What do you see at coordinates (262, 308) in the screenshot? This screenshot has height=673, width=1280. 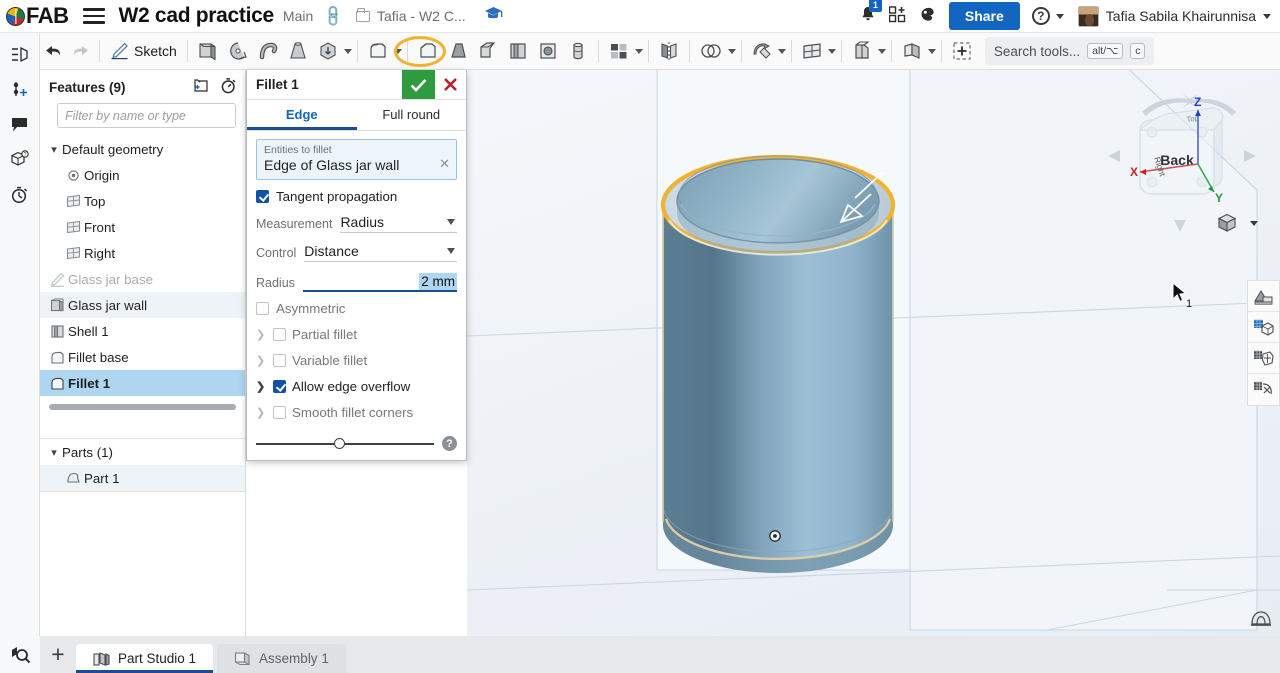 I see `asymmetric-checkbox` at bounding box center [262, 308].